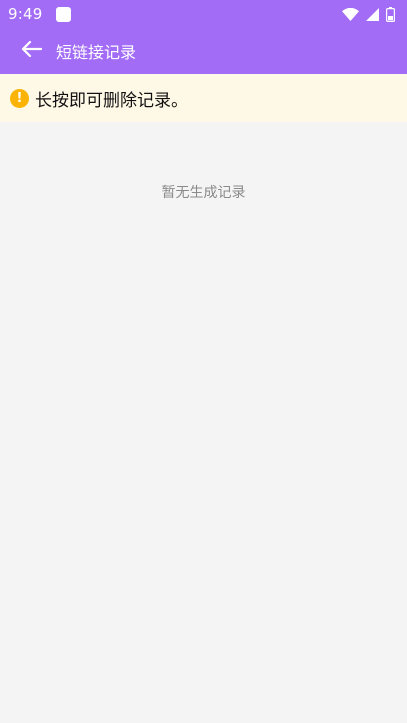 The width and height of the screenshot is (407, 723). Describe the element at coordinates (203, 98) in the screenshot. I see `notice-banner: ! 长按即可删除记录。` at that location.